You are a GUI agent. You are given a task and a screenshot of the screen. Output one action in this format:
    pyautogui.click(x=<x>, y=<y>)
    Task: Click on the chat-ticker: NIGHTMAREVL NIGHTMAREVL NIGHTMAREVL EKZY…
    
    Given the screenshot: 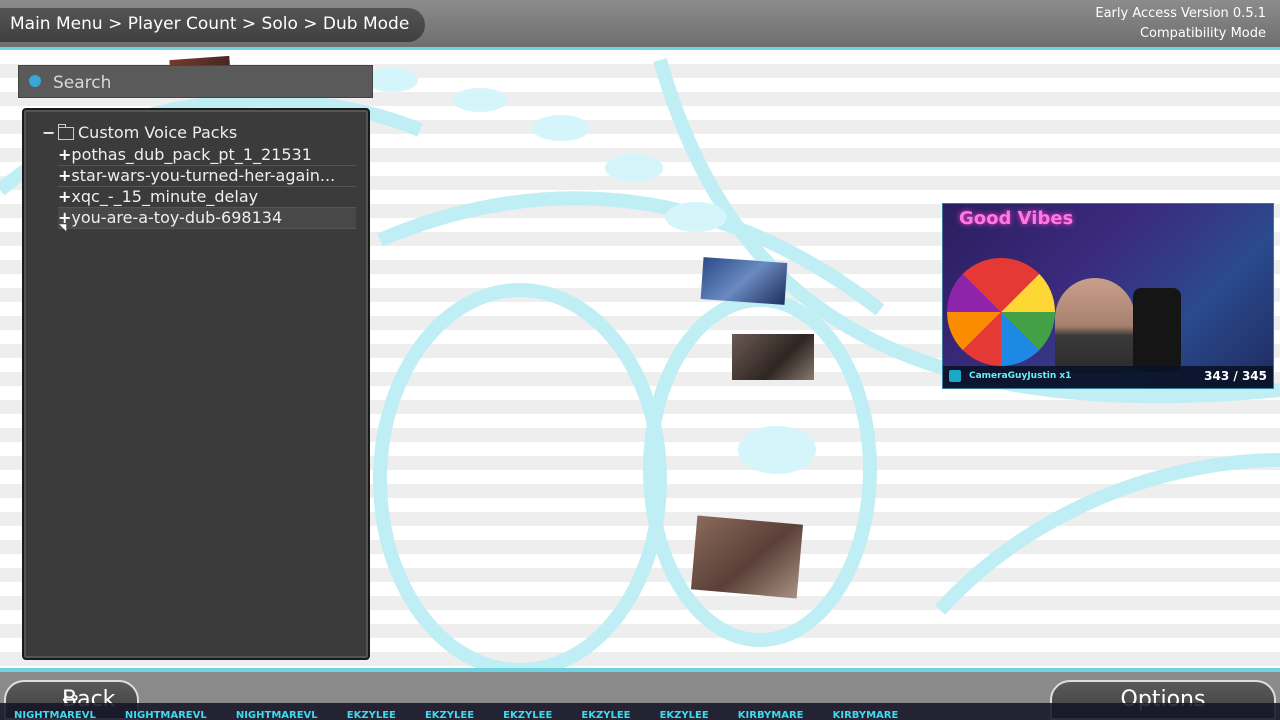 What is the action you would take?
    pyautogui.click(x=640, y=711)
    